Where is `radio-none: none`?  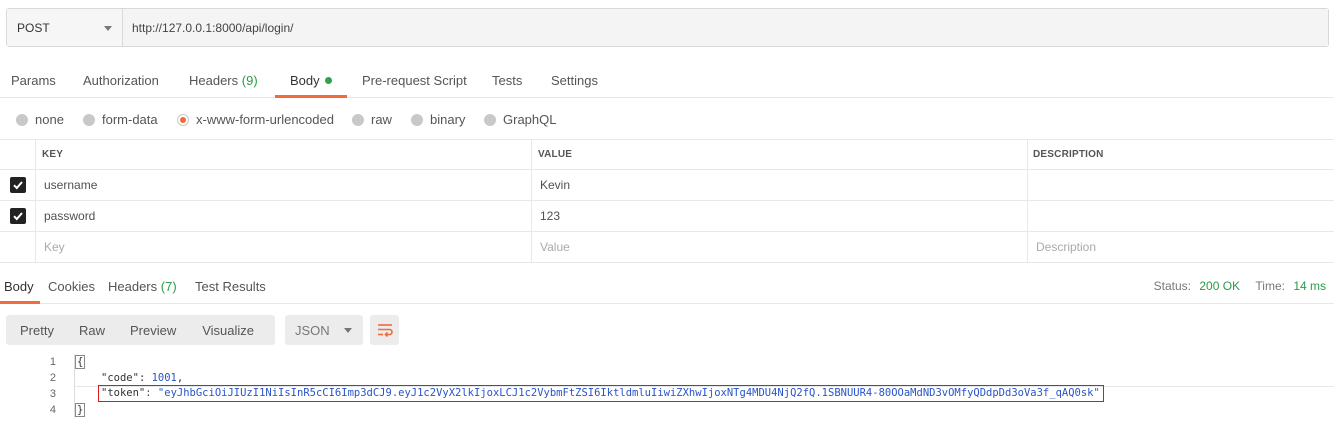
radio-none: none is located at coordinates (40, 119).